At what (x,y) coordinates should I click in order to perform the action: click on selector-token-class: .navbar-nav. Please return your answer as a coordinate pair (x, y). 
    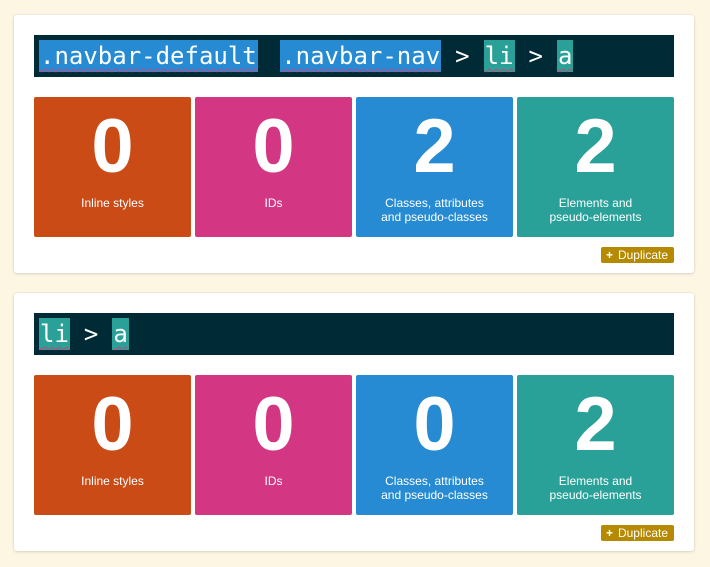
    Looking at the image, I should click on (361, 56).